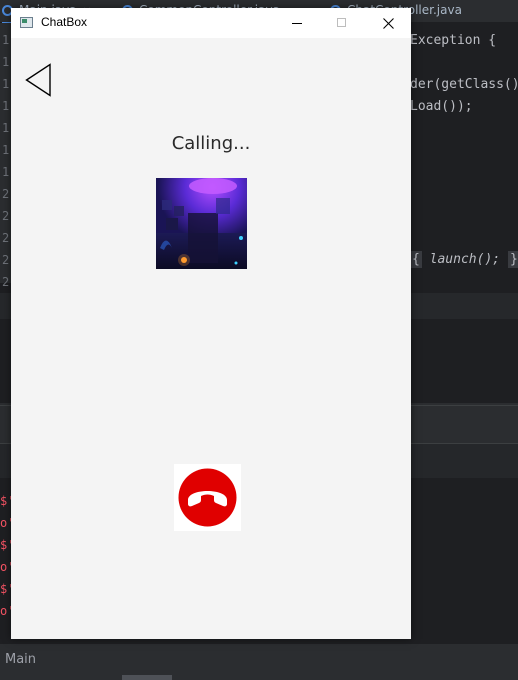  Describe the element at coordinates (441, 106) in the screenshot. I see `code-line: Load());` at that location.